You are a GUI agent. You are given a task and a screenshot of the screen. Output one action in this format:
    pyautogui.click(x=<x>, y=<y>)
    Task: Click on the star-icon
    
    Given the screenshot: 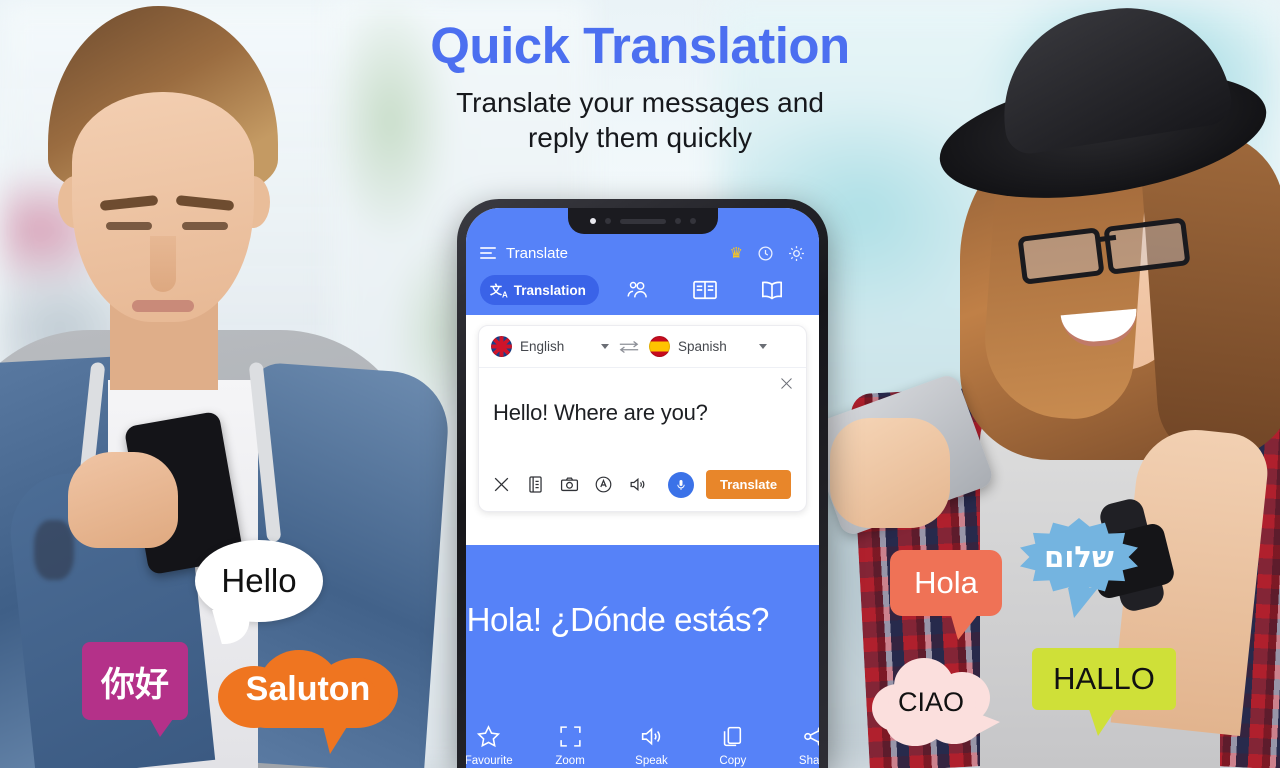 What is the action you would take?
    pyautogui.click(x=488, y=736)
    